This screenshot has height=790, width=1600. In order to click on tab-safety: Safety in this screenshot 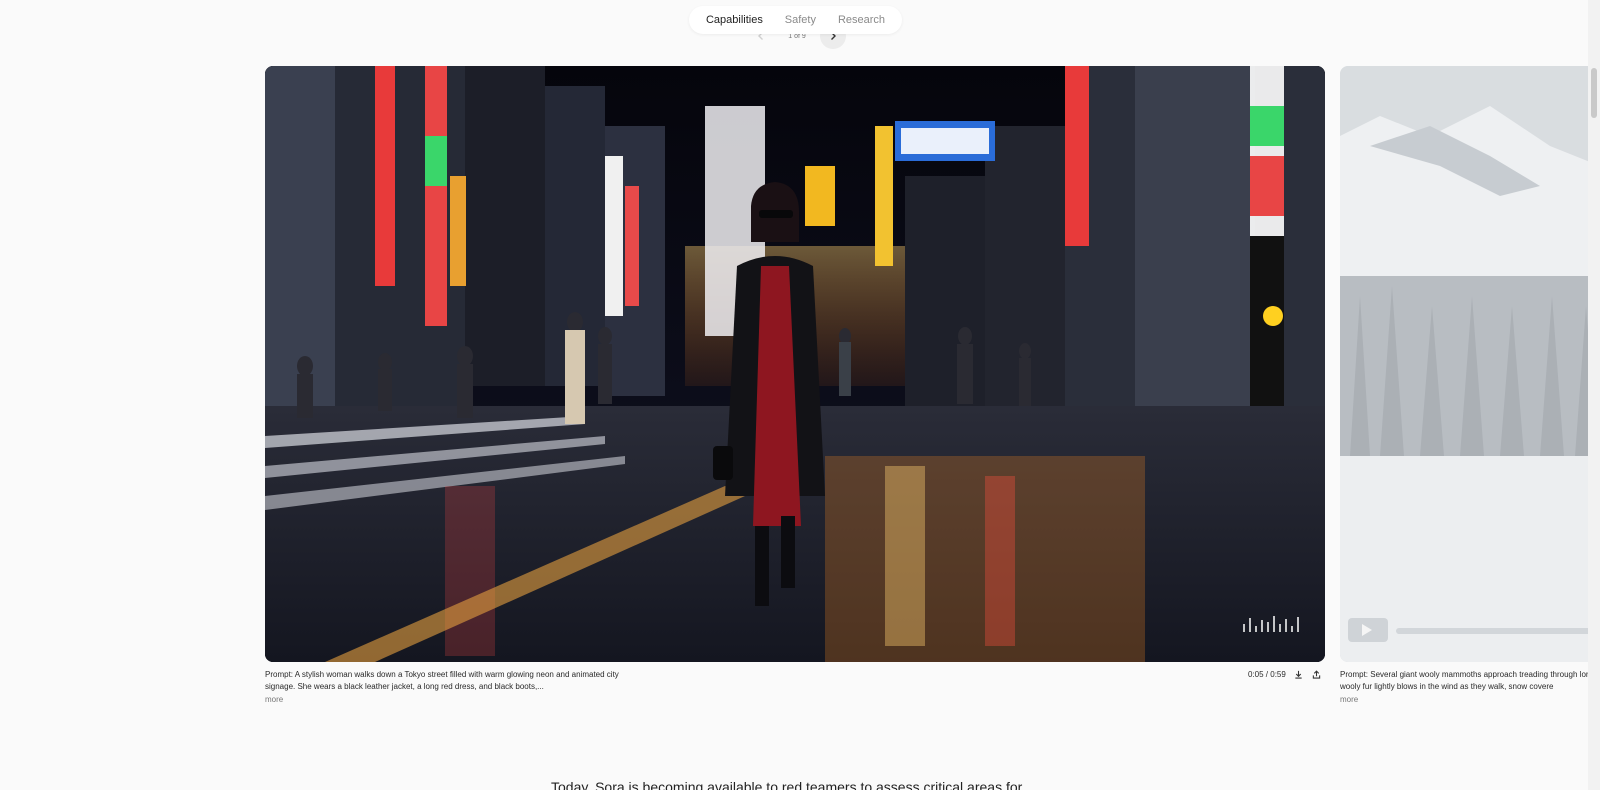, I will do `click(800, 20)`.